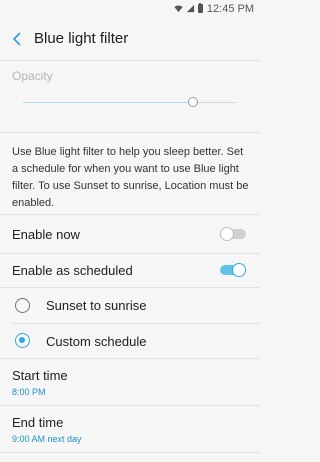  What do you see at coordinates (130, 382) in the screenshot?
I see `start-time-row: Start time 8:00 PM` at bounding box center [130, 382].